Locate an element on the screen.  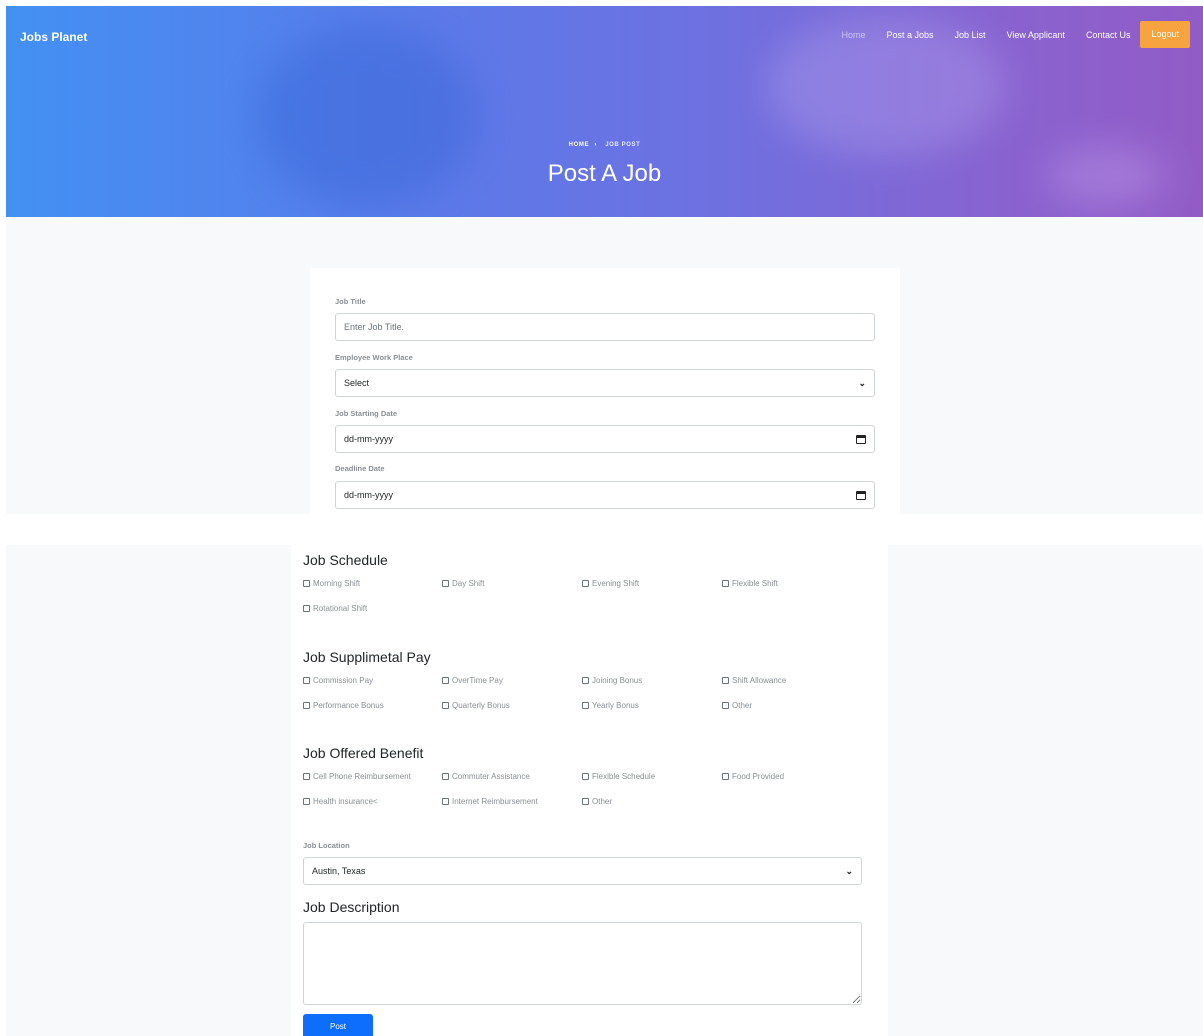
checkbox-cell-phone-reimbursement: Cell Phone Reimbursement is located at coordinates (357, 776).